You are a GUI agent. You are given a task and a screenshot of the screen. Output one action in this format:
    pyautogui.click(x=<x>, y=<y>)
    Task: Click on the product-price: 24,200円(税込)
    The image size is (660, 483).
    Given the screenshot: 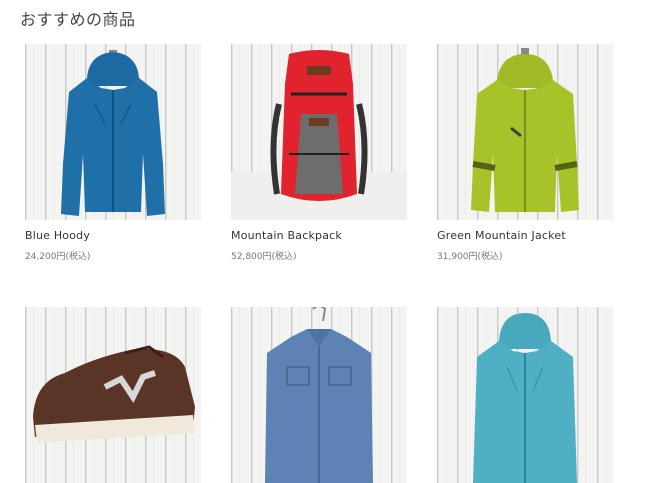 What is the action you would take?
    pyautogui.click(x=58, y=257)
    